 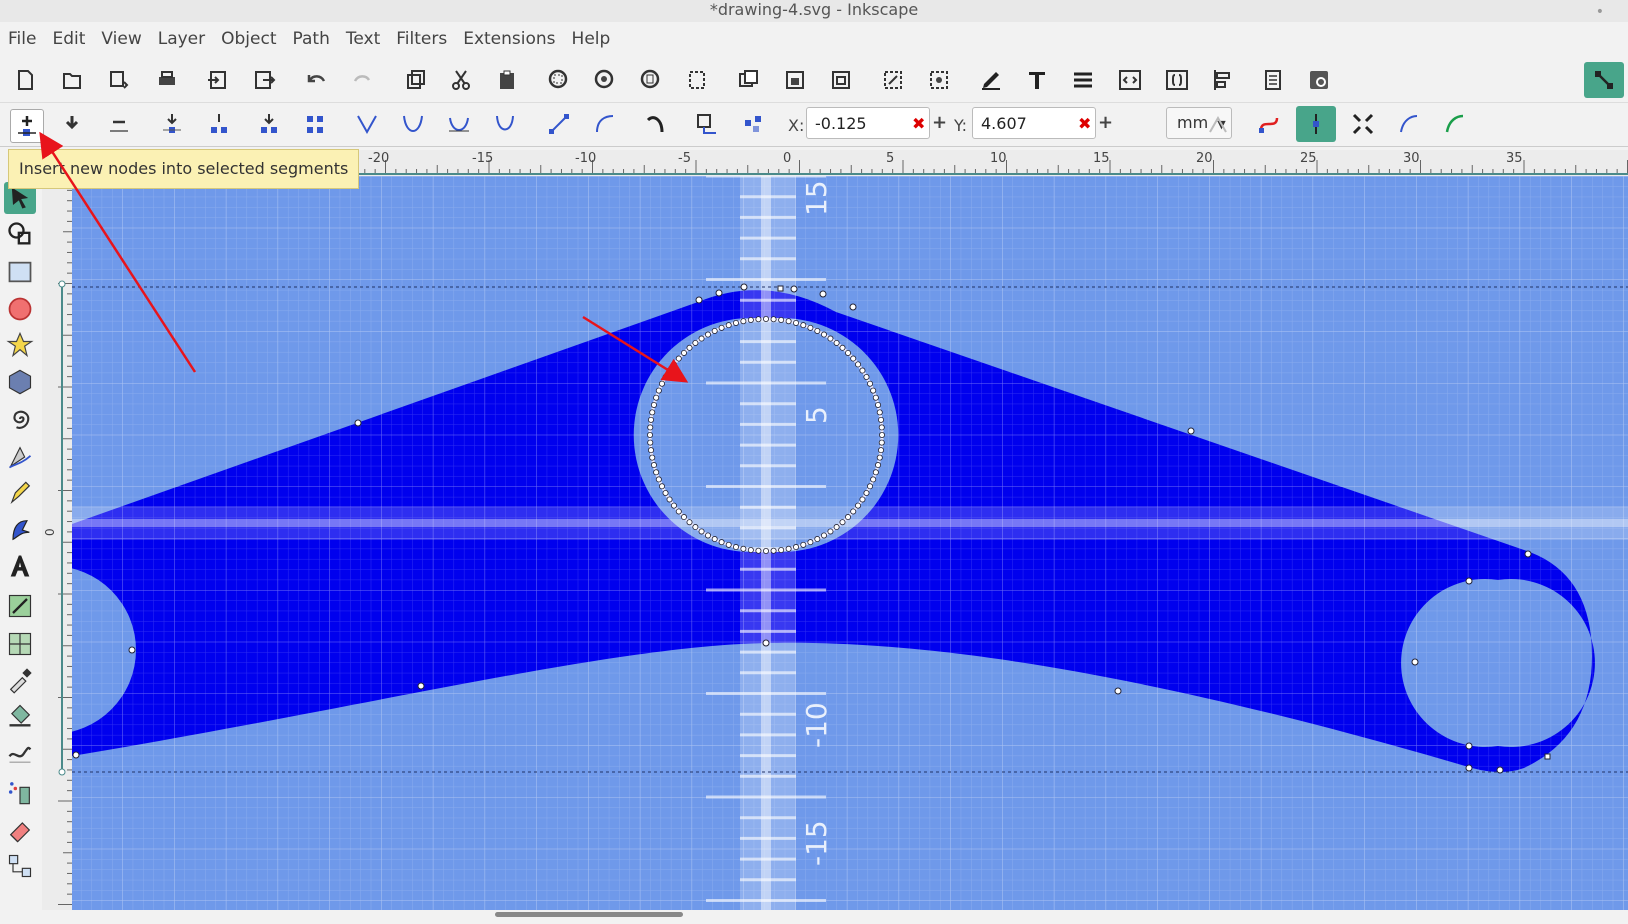 I want to click on cut-icon, so click(x=461, y=80).